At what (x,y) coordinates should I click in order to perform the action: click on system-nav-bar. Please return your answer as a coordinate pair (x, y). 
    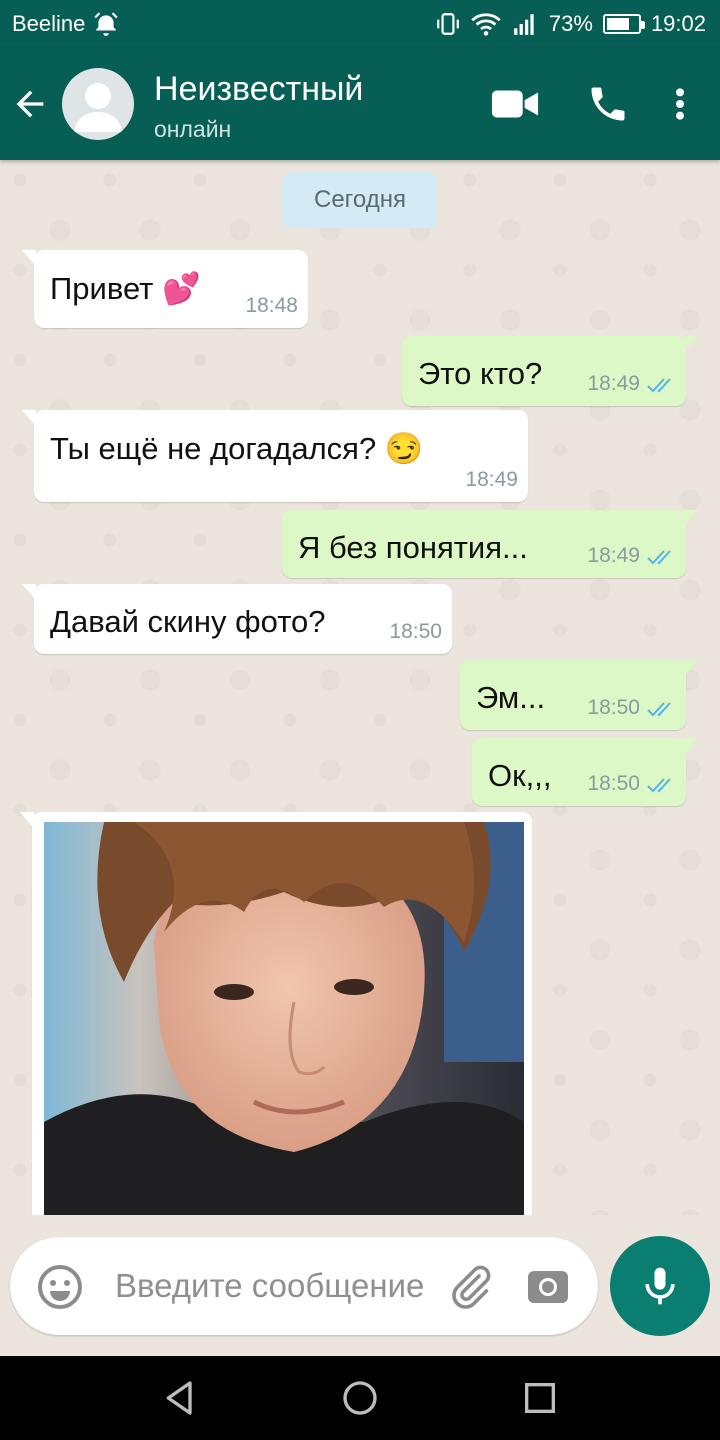
    Looking at the image, I should click on (360, 1398).